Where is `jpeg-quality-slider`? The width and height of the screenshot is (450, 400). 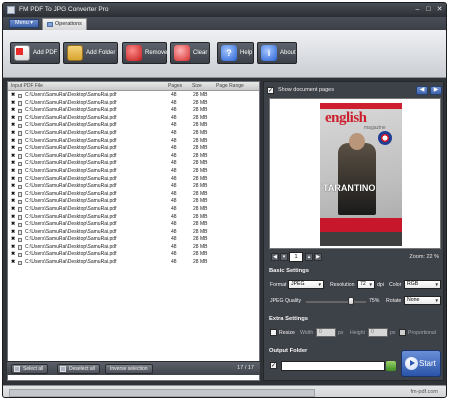 jpeg-quality-slider is located at coordinates (336, 302).